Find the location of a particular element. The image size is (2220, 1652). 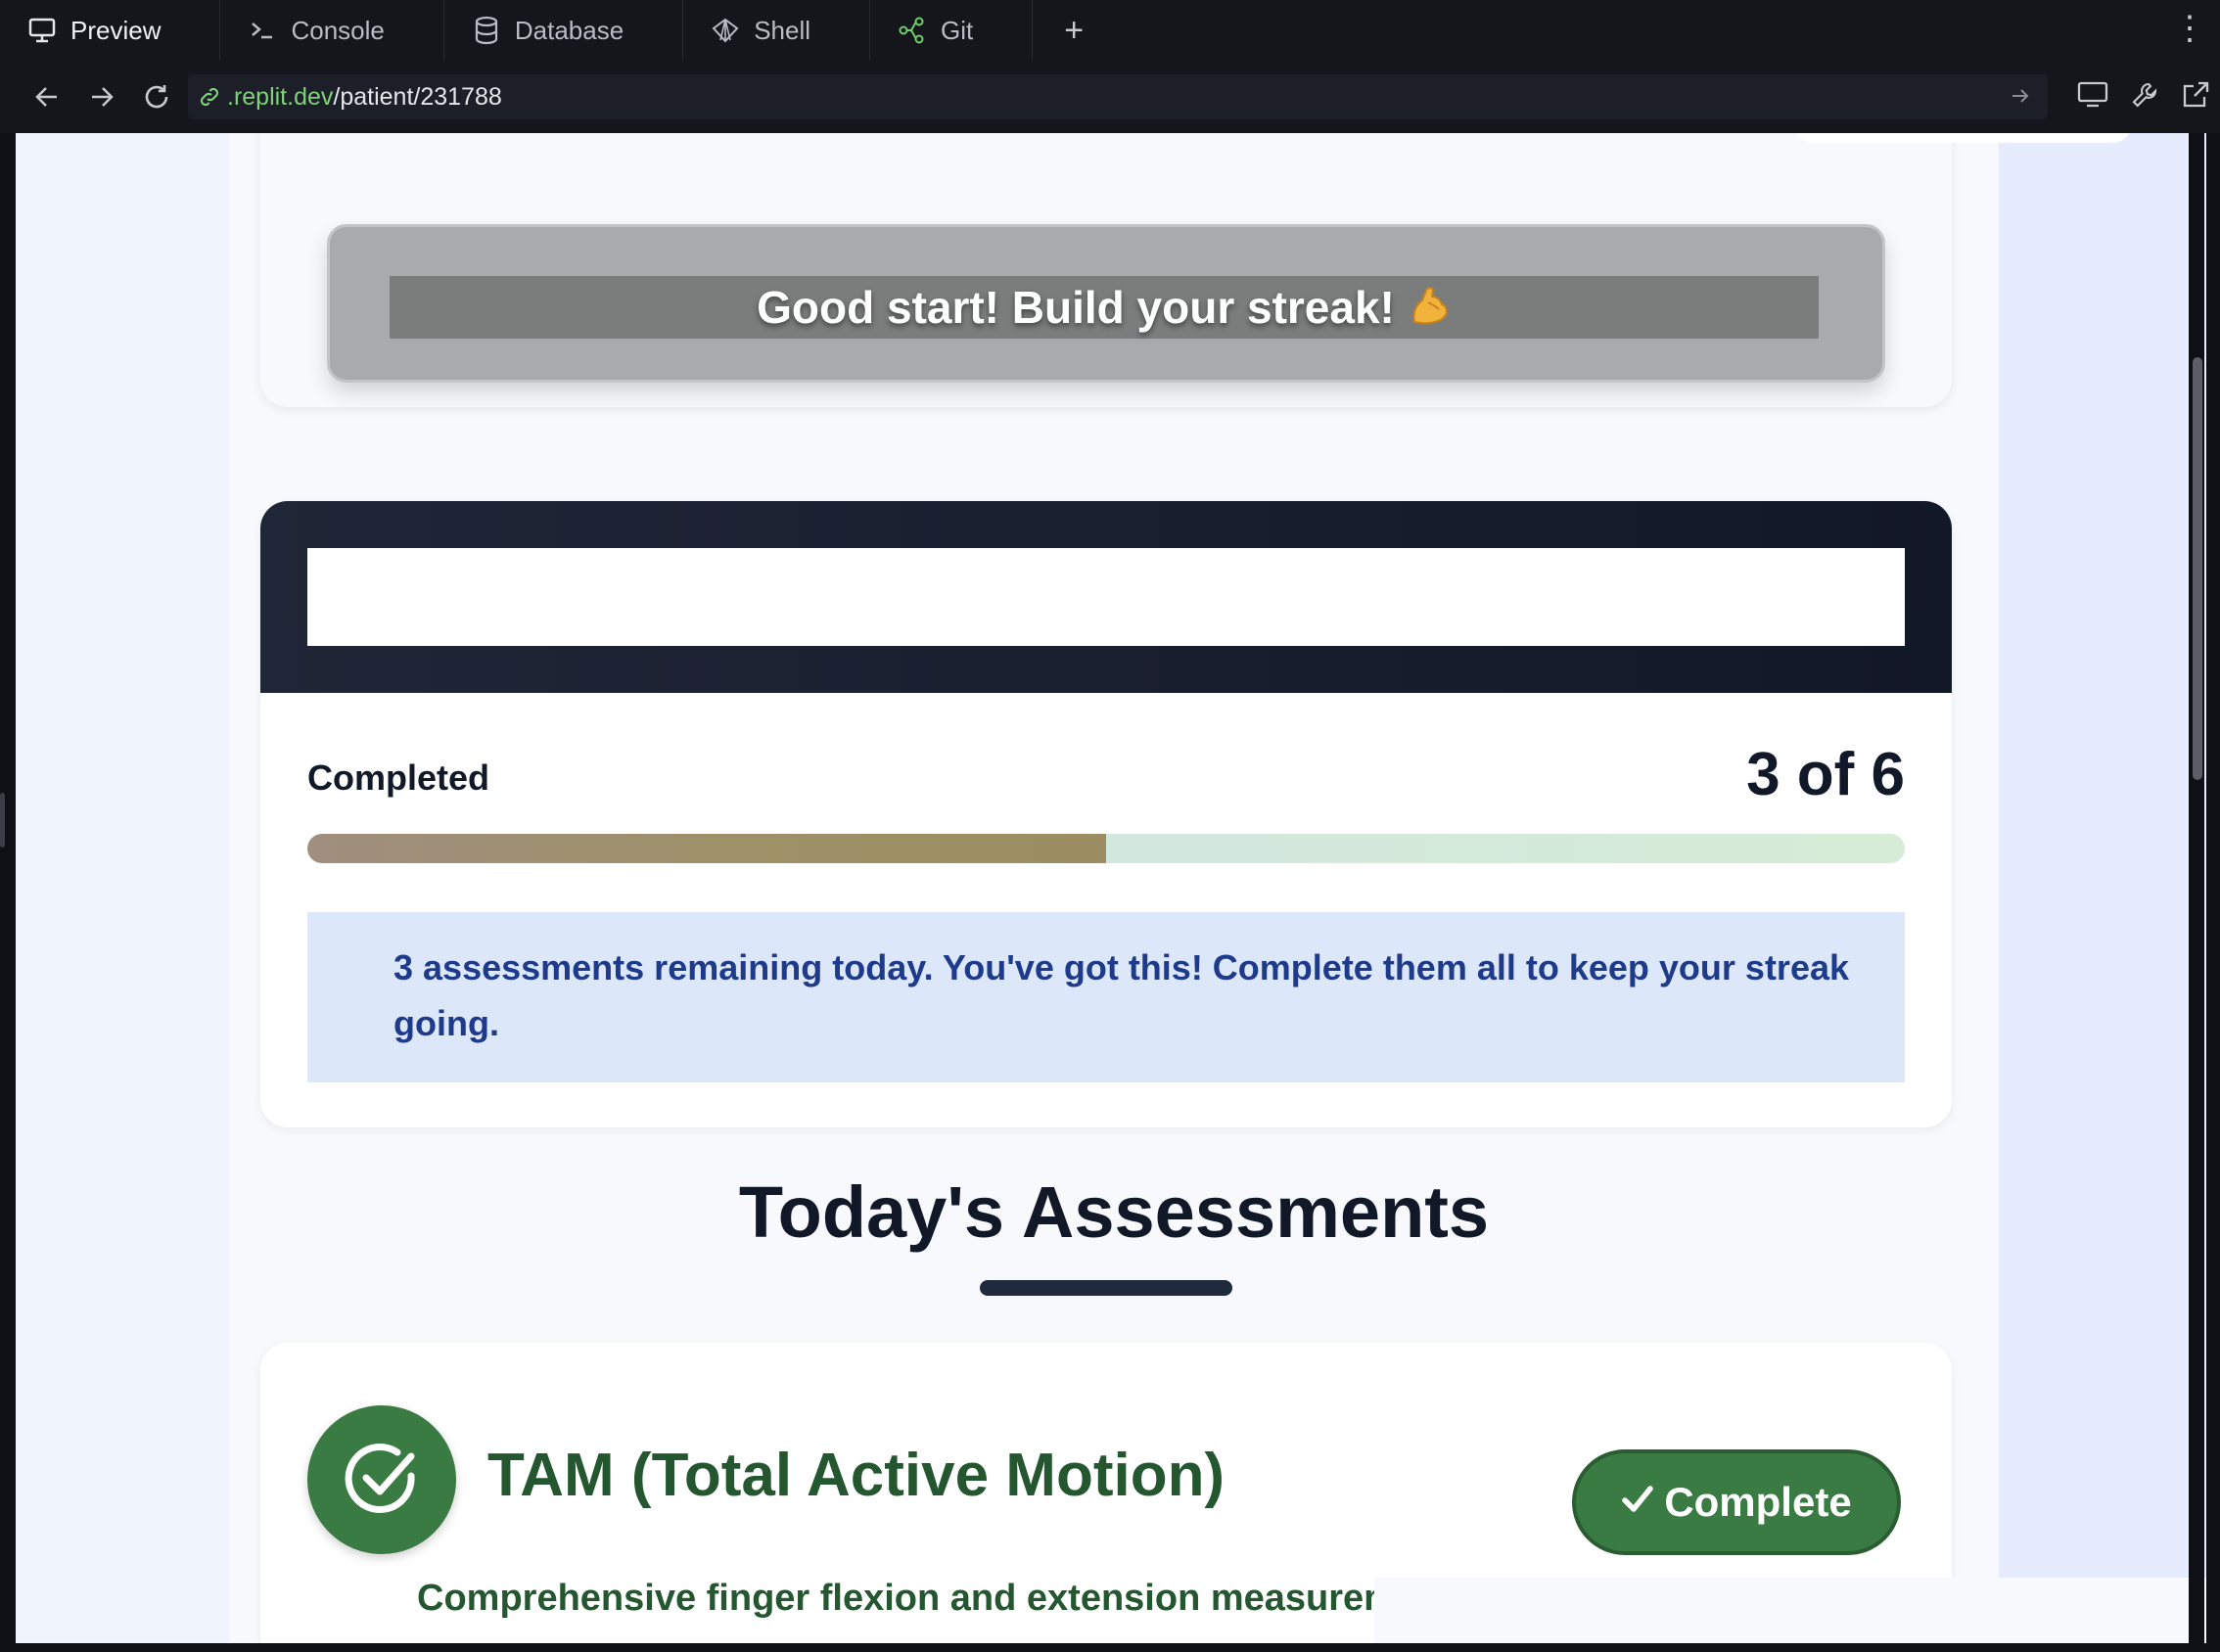

pane-resize-handle is located at coordinates (2, 820).